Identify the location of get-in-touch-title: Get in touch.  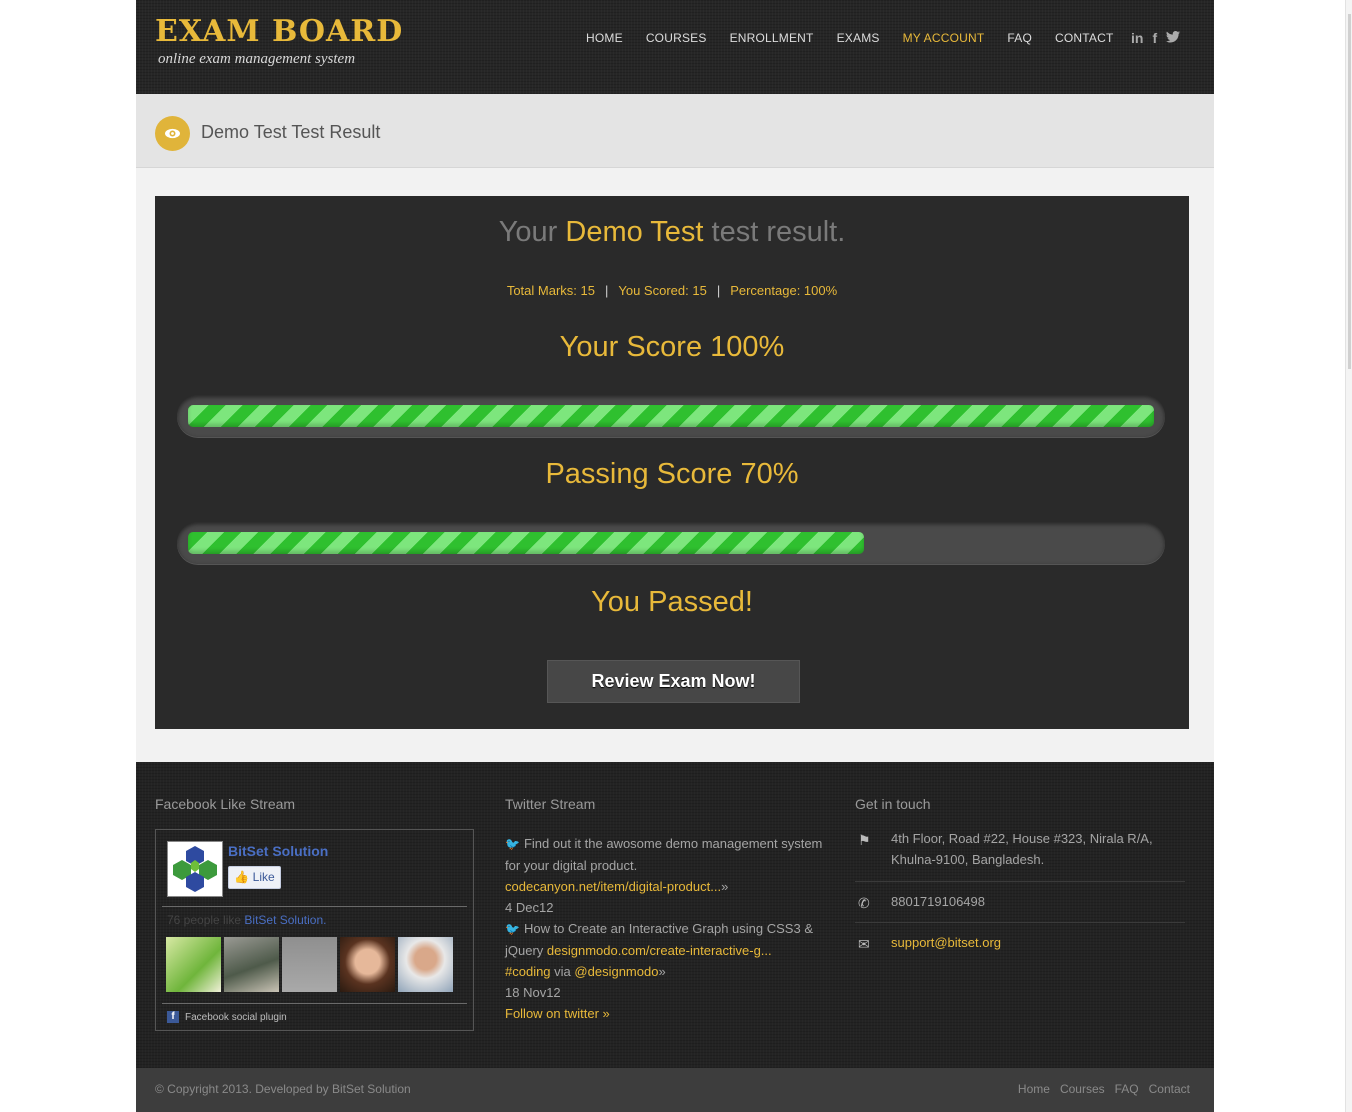
(893, 804).